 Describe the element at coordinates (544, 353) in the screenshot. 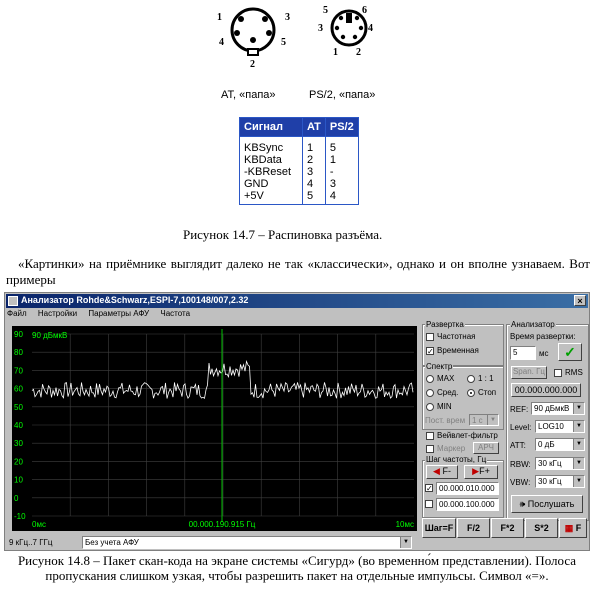

I see `sweep-time-unit: мс` at that location.